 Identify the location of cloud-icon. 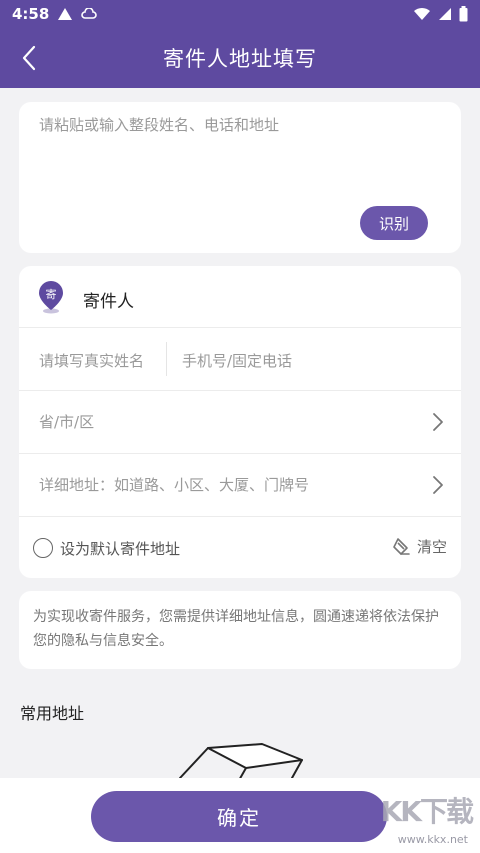
(89, 13).